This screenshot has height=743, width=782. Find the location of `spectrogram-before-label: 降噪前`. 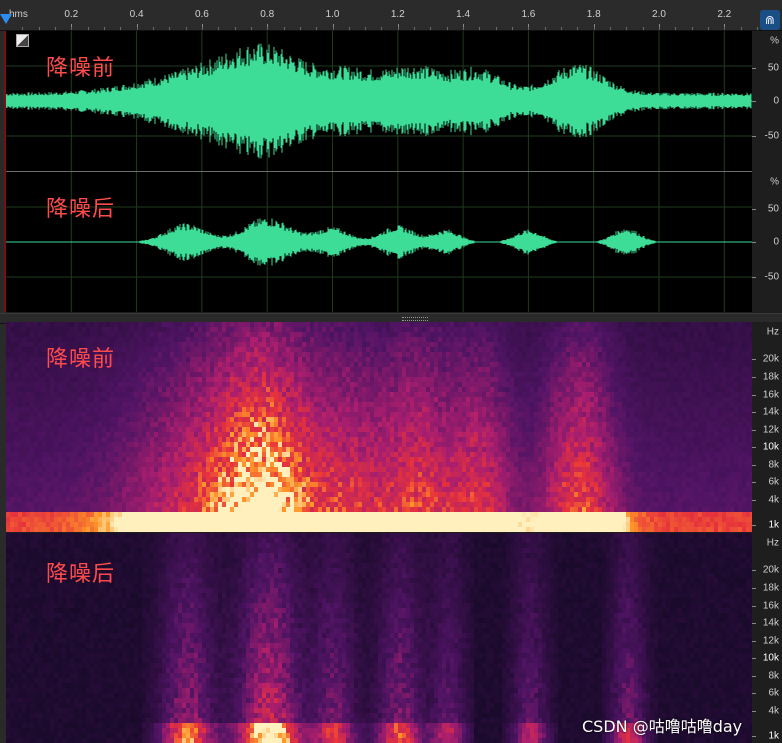

spectrogram-before-label: 降噪前 is located at coordinates (81, 359).